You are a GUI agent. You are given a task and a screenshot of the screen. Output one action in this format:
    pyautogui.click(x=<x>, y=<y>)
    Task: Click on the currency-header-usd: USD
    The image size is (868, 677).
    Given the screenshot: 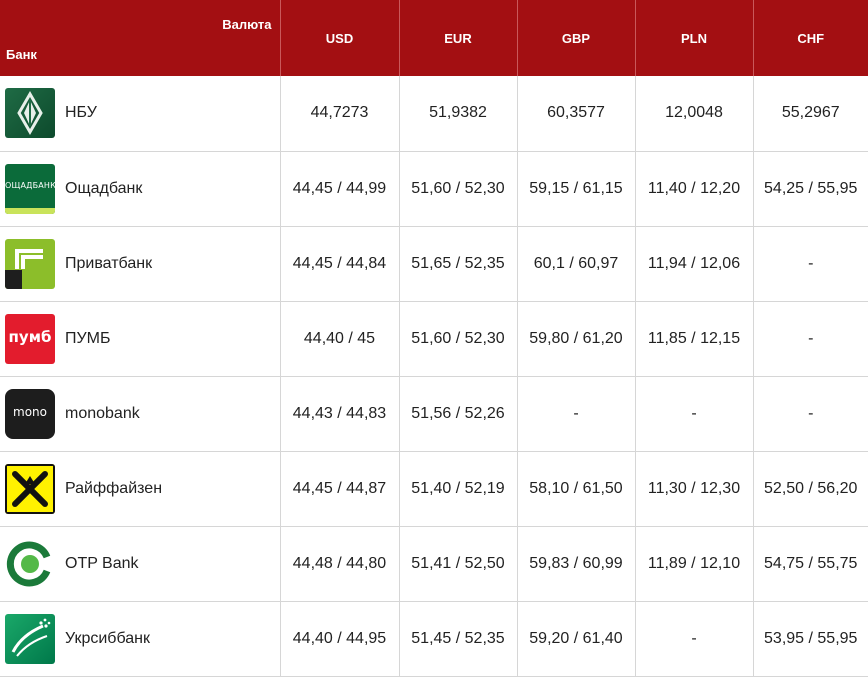 What is the action you would take?
    pyautogui.click(x=340, y=38)
    